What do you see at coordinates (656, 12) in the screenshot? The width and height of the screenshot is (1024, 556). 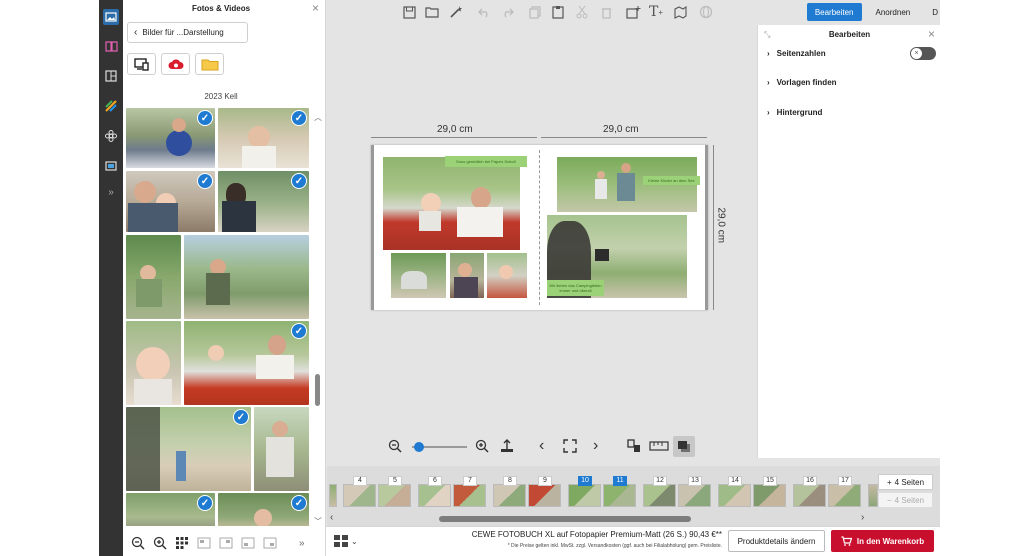 I see `add-text-icon: T +` at bounding box center [656, 12].